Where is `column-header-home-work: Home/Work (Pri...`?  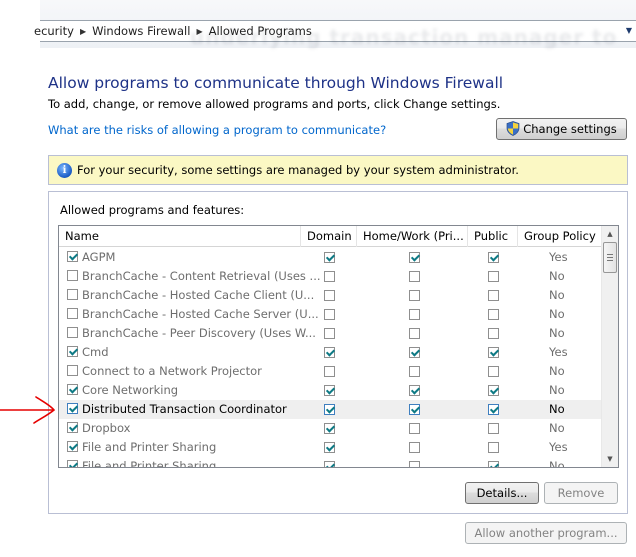
column-header-home-work: Home/Work (Pri... is located at coordinates (412, 236).